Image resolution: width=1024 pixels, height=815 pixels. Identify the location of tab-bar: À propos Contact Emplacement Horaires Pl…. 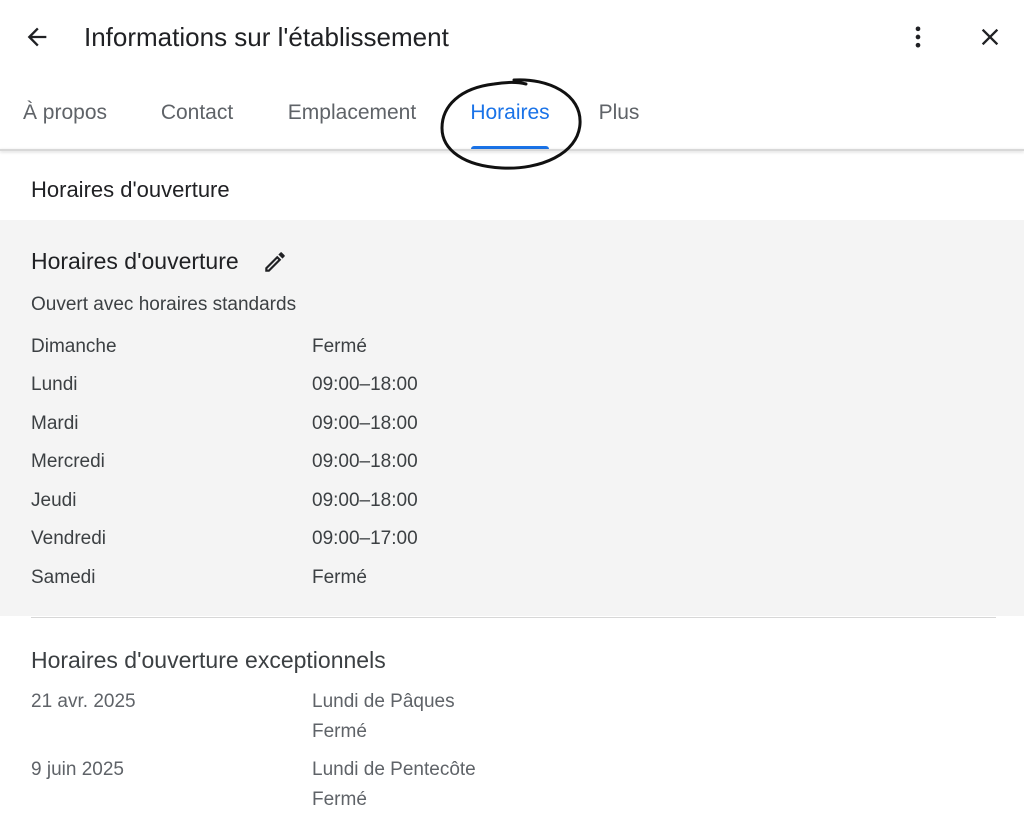
(512, 113).